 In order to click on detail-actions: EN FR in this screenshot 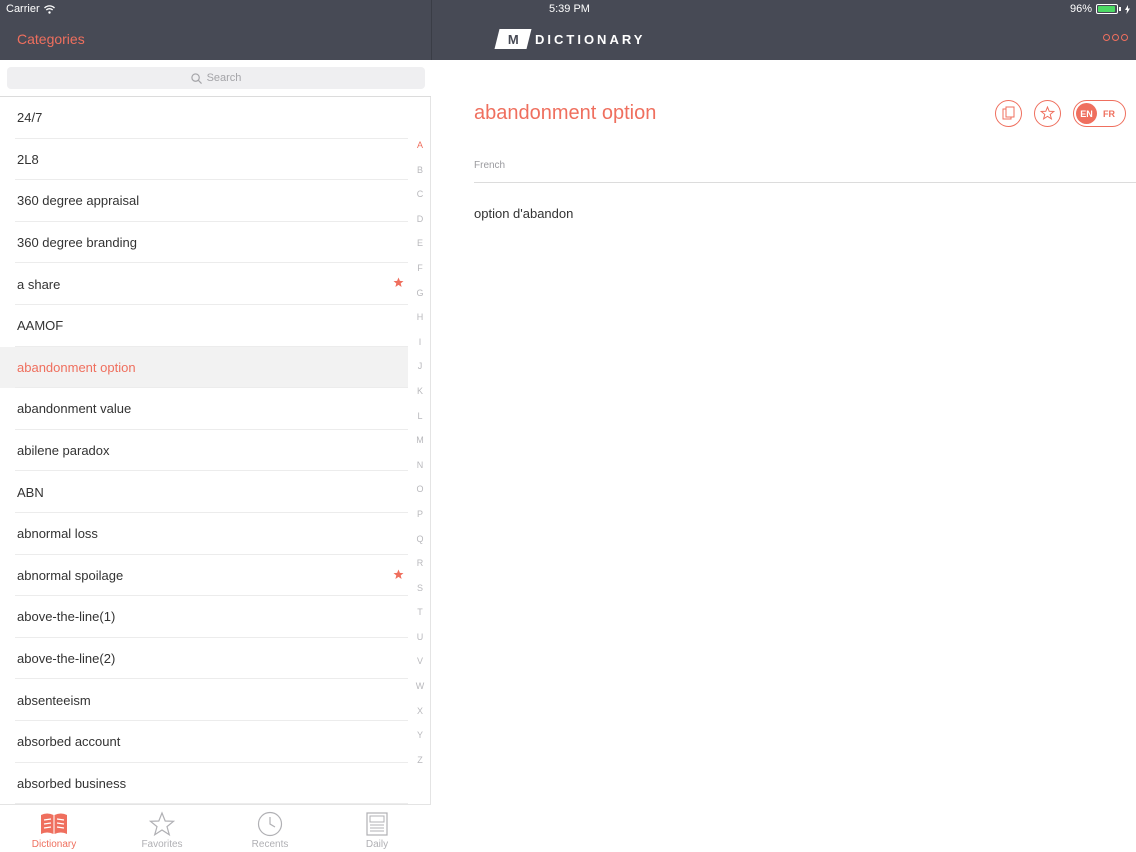, I will do `click(1060, 113)`.